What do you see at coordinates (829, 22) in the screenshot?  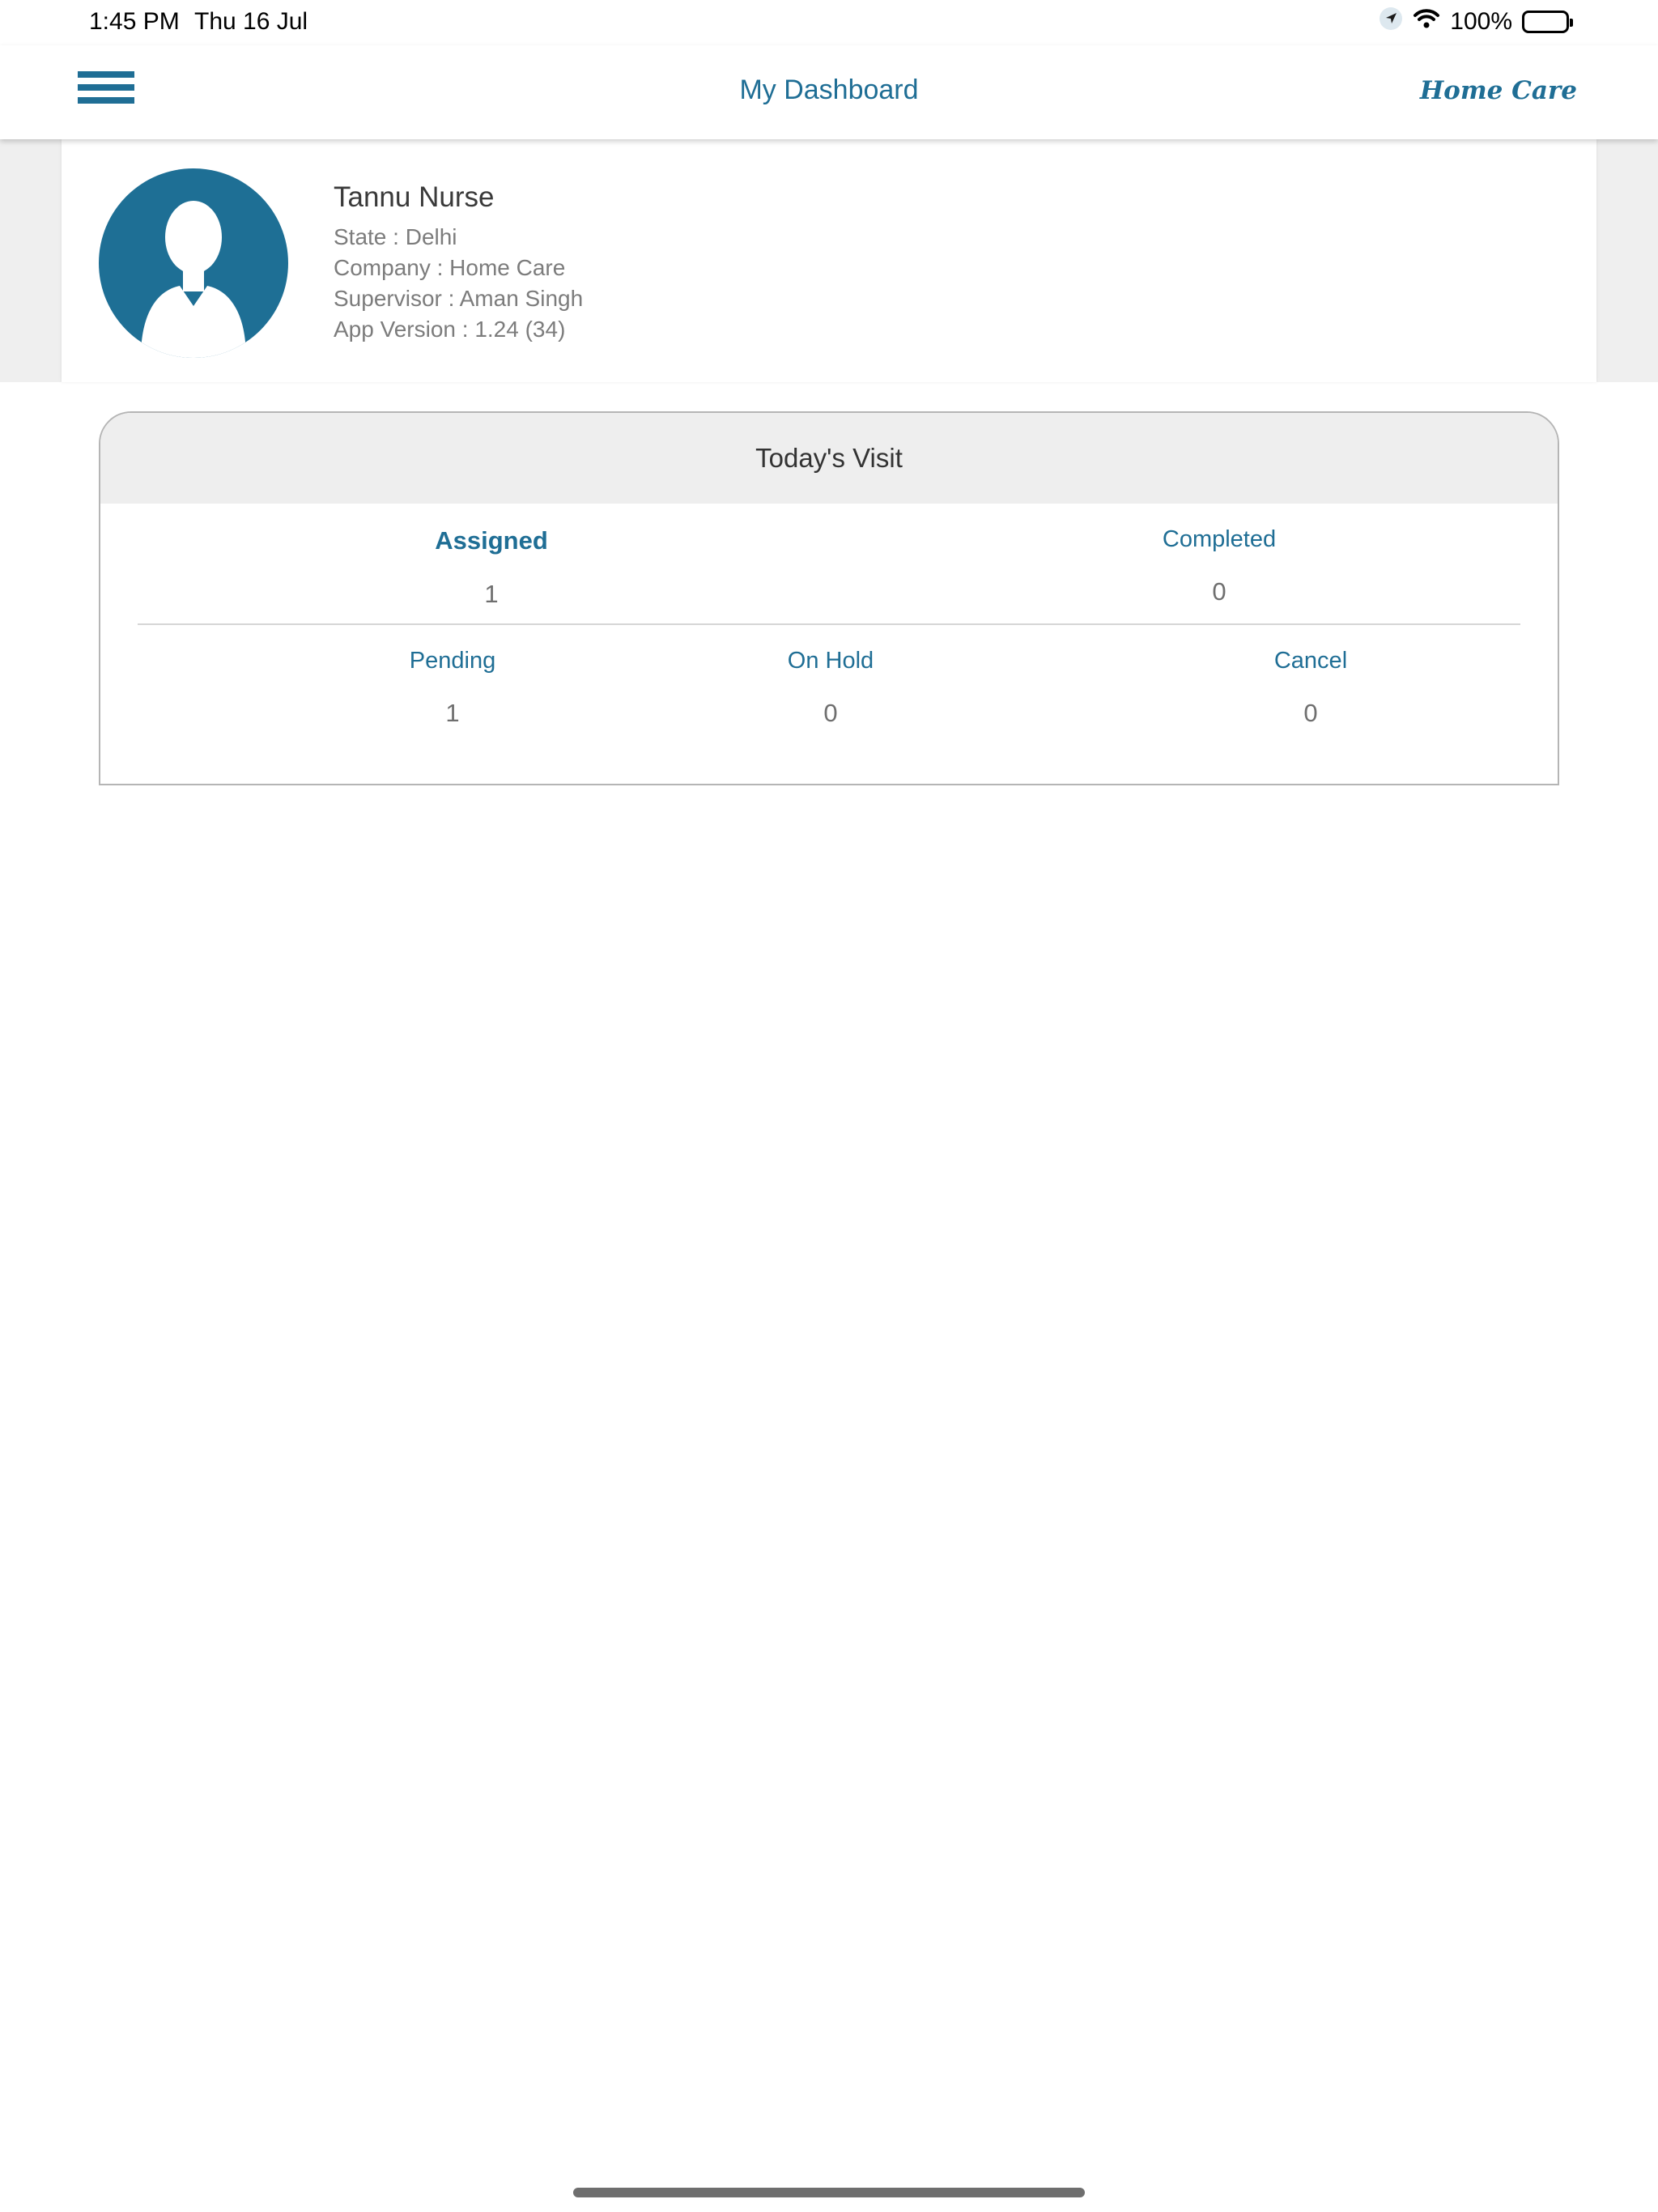 I see `status-bar: 1:45 PM Thu 16 Jul 100%` at bounding box center [829, 22].